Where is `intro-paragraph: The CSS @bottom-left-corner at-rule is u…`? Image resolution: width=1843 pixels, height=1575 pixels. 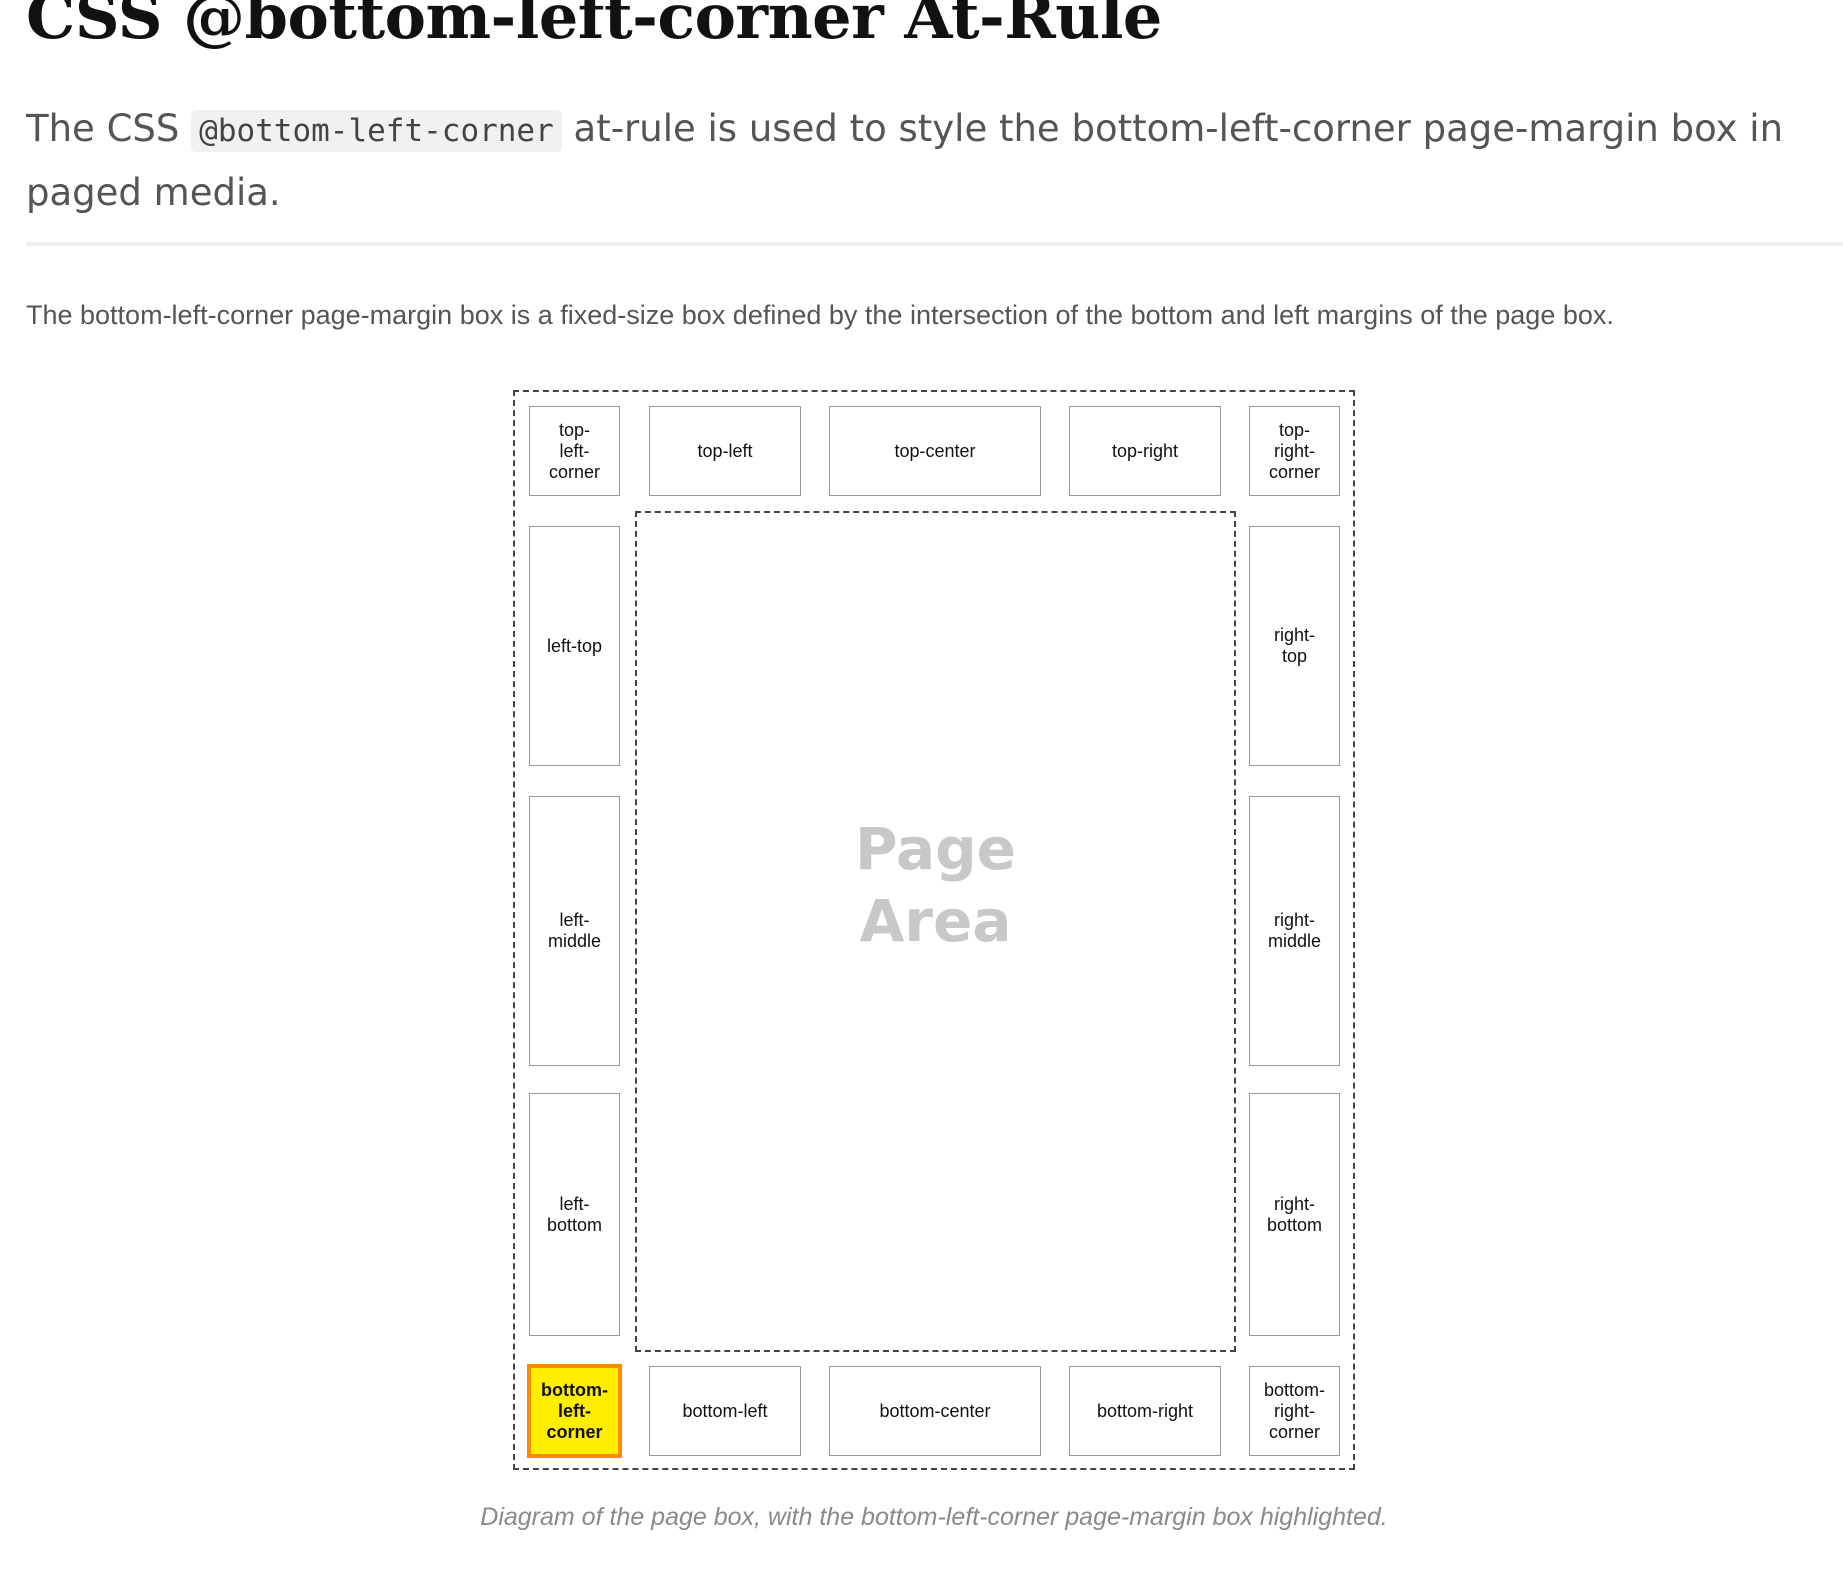
intro-paragraph: The CSS @bottom-left-corner at-rule is u… is located at coordinates (921, 161).